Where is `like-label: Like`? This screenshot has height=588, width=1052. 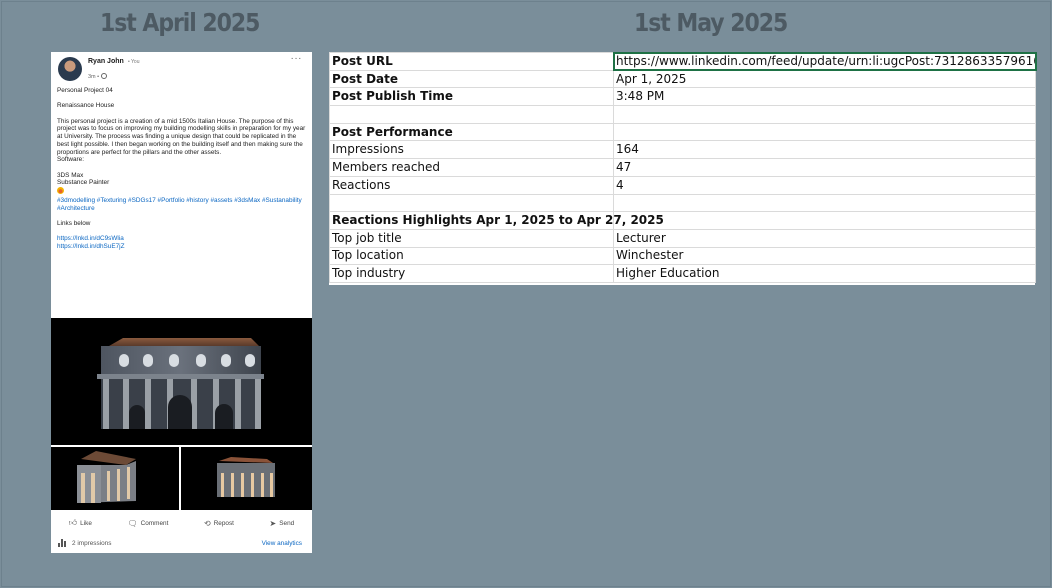
like-label: Like is located at coordinates (86, 523).